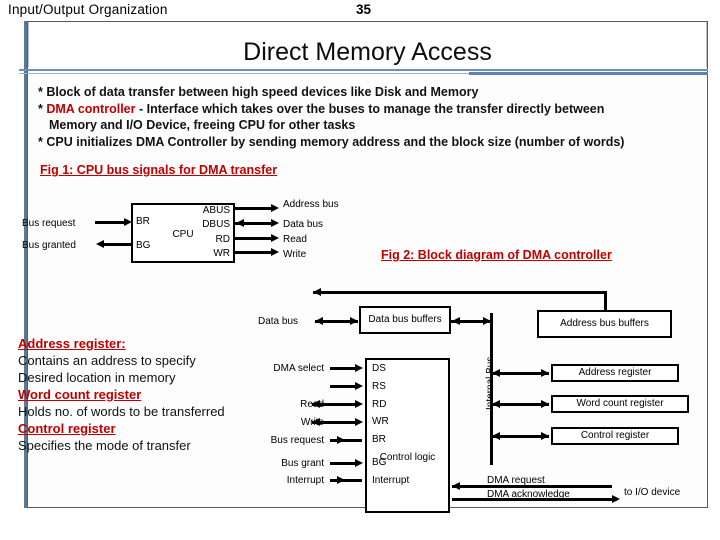 This screenshot has width=720, height=540. Describe the element at coordinates (107, 360) in the screenshot. I see `note-line: Contains an address to specify` at that location.